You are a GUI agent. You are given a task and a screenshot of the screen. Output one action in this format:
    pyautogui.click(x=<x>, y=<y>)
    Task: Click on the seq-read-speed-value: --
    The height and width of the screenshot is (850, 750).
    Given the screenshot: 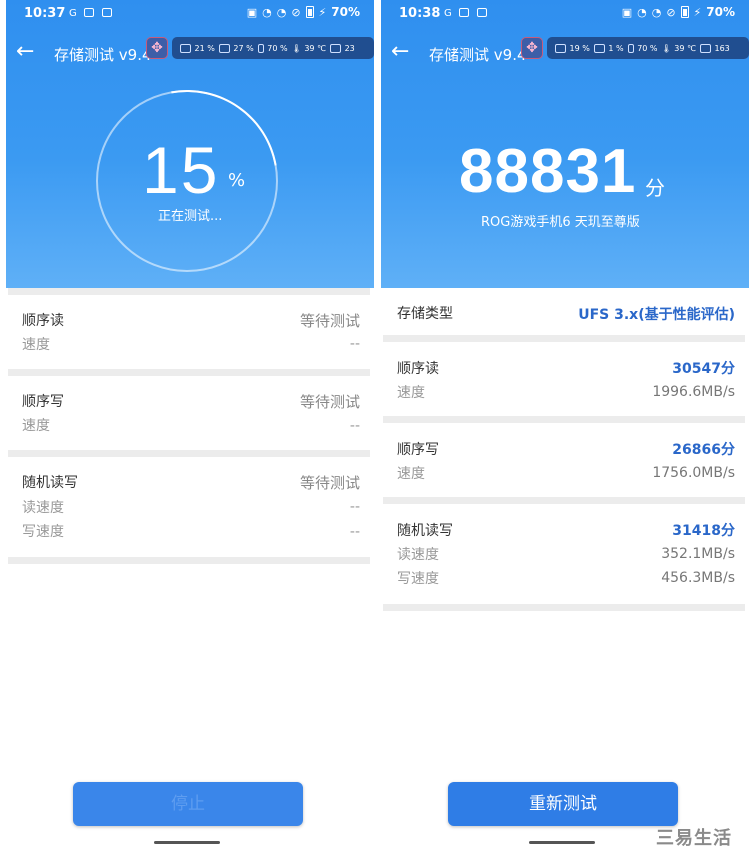 What is the action you would take?
    pyautogui.click(x=354, y=344)
    